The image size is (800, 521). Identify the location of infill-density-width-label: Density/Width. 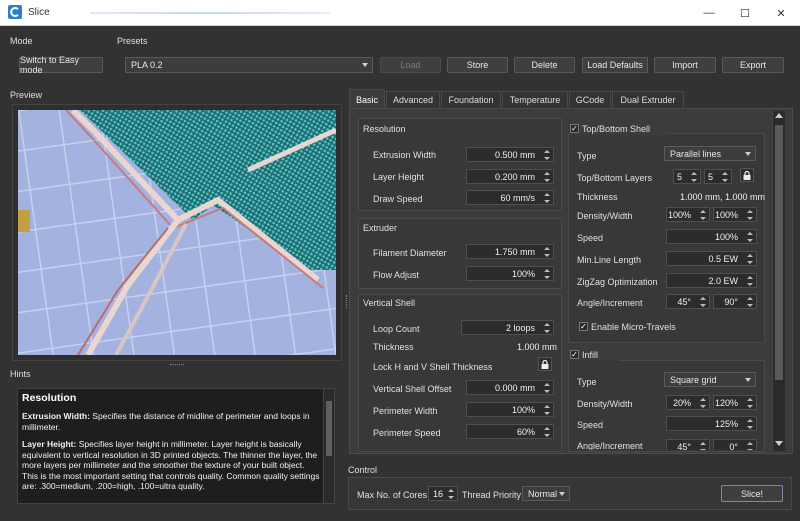
(605, 404).